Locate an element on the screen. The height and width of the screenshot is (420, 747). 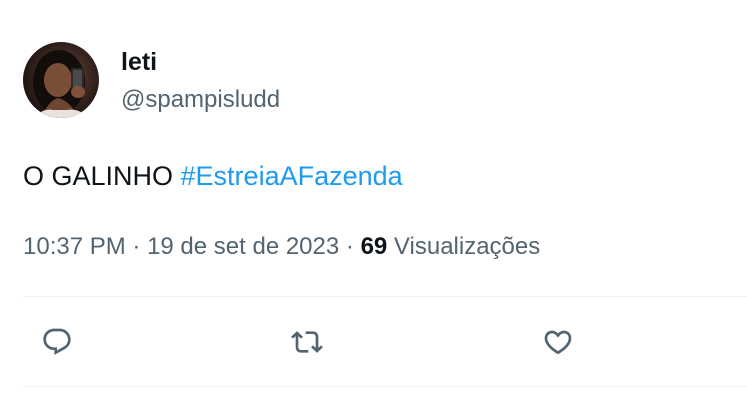
reply-icon is located at coordinates (57, 341).